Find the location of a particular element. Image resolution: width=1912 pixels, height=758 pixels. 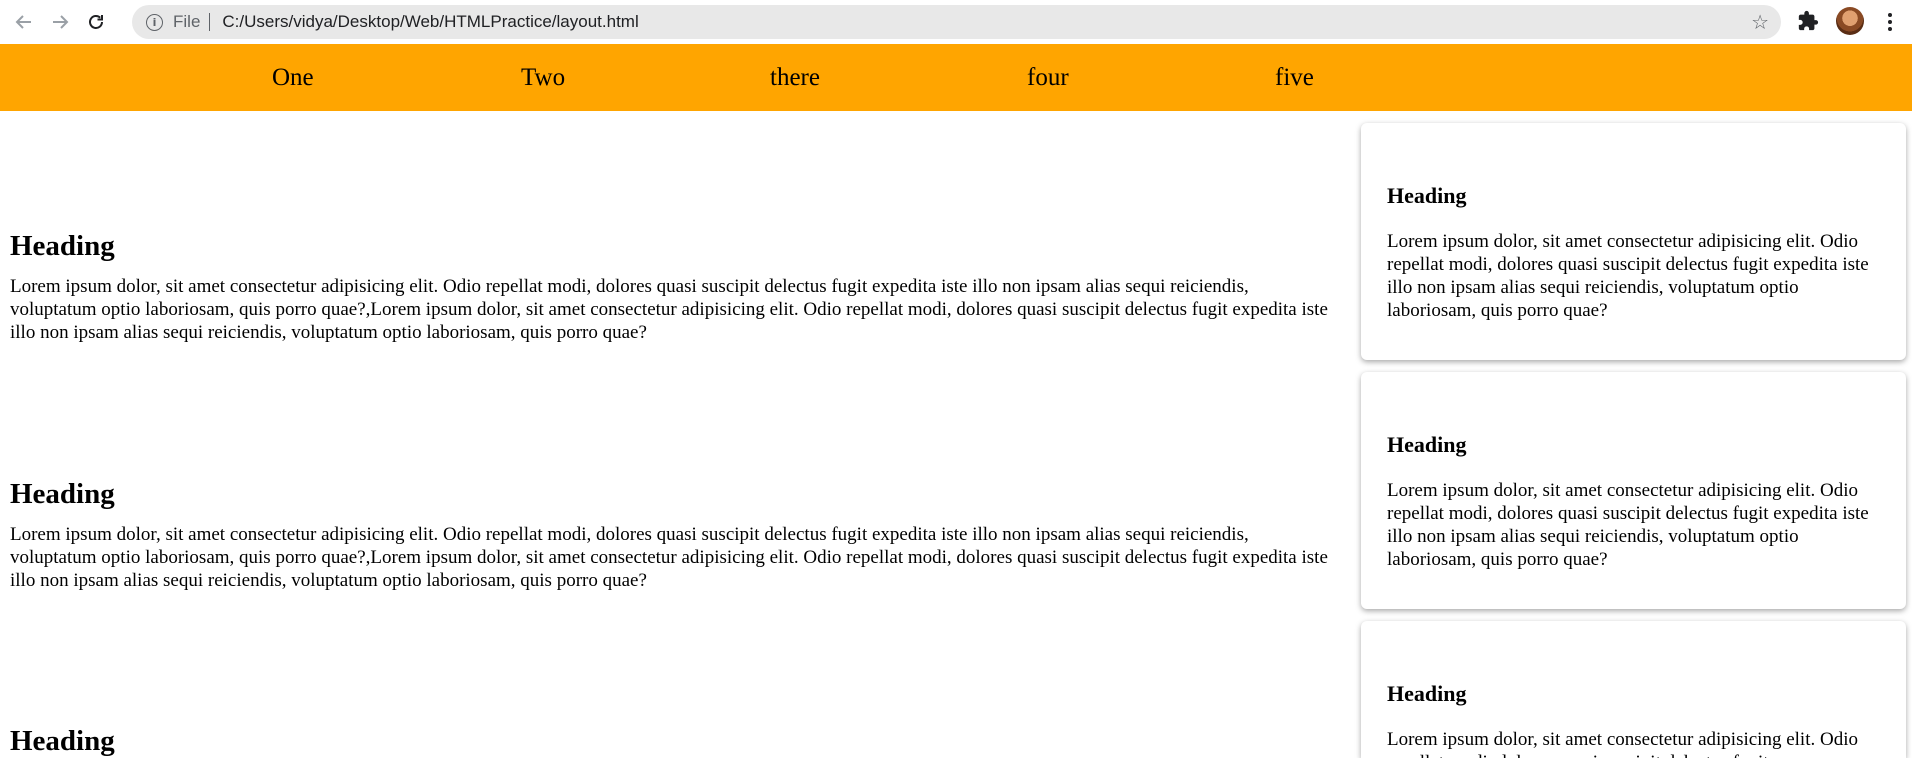

nav-link-there: there is located at coordinates (795, 78).